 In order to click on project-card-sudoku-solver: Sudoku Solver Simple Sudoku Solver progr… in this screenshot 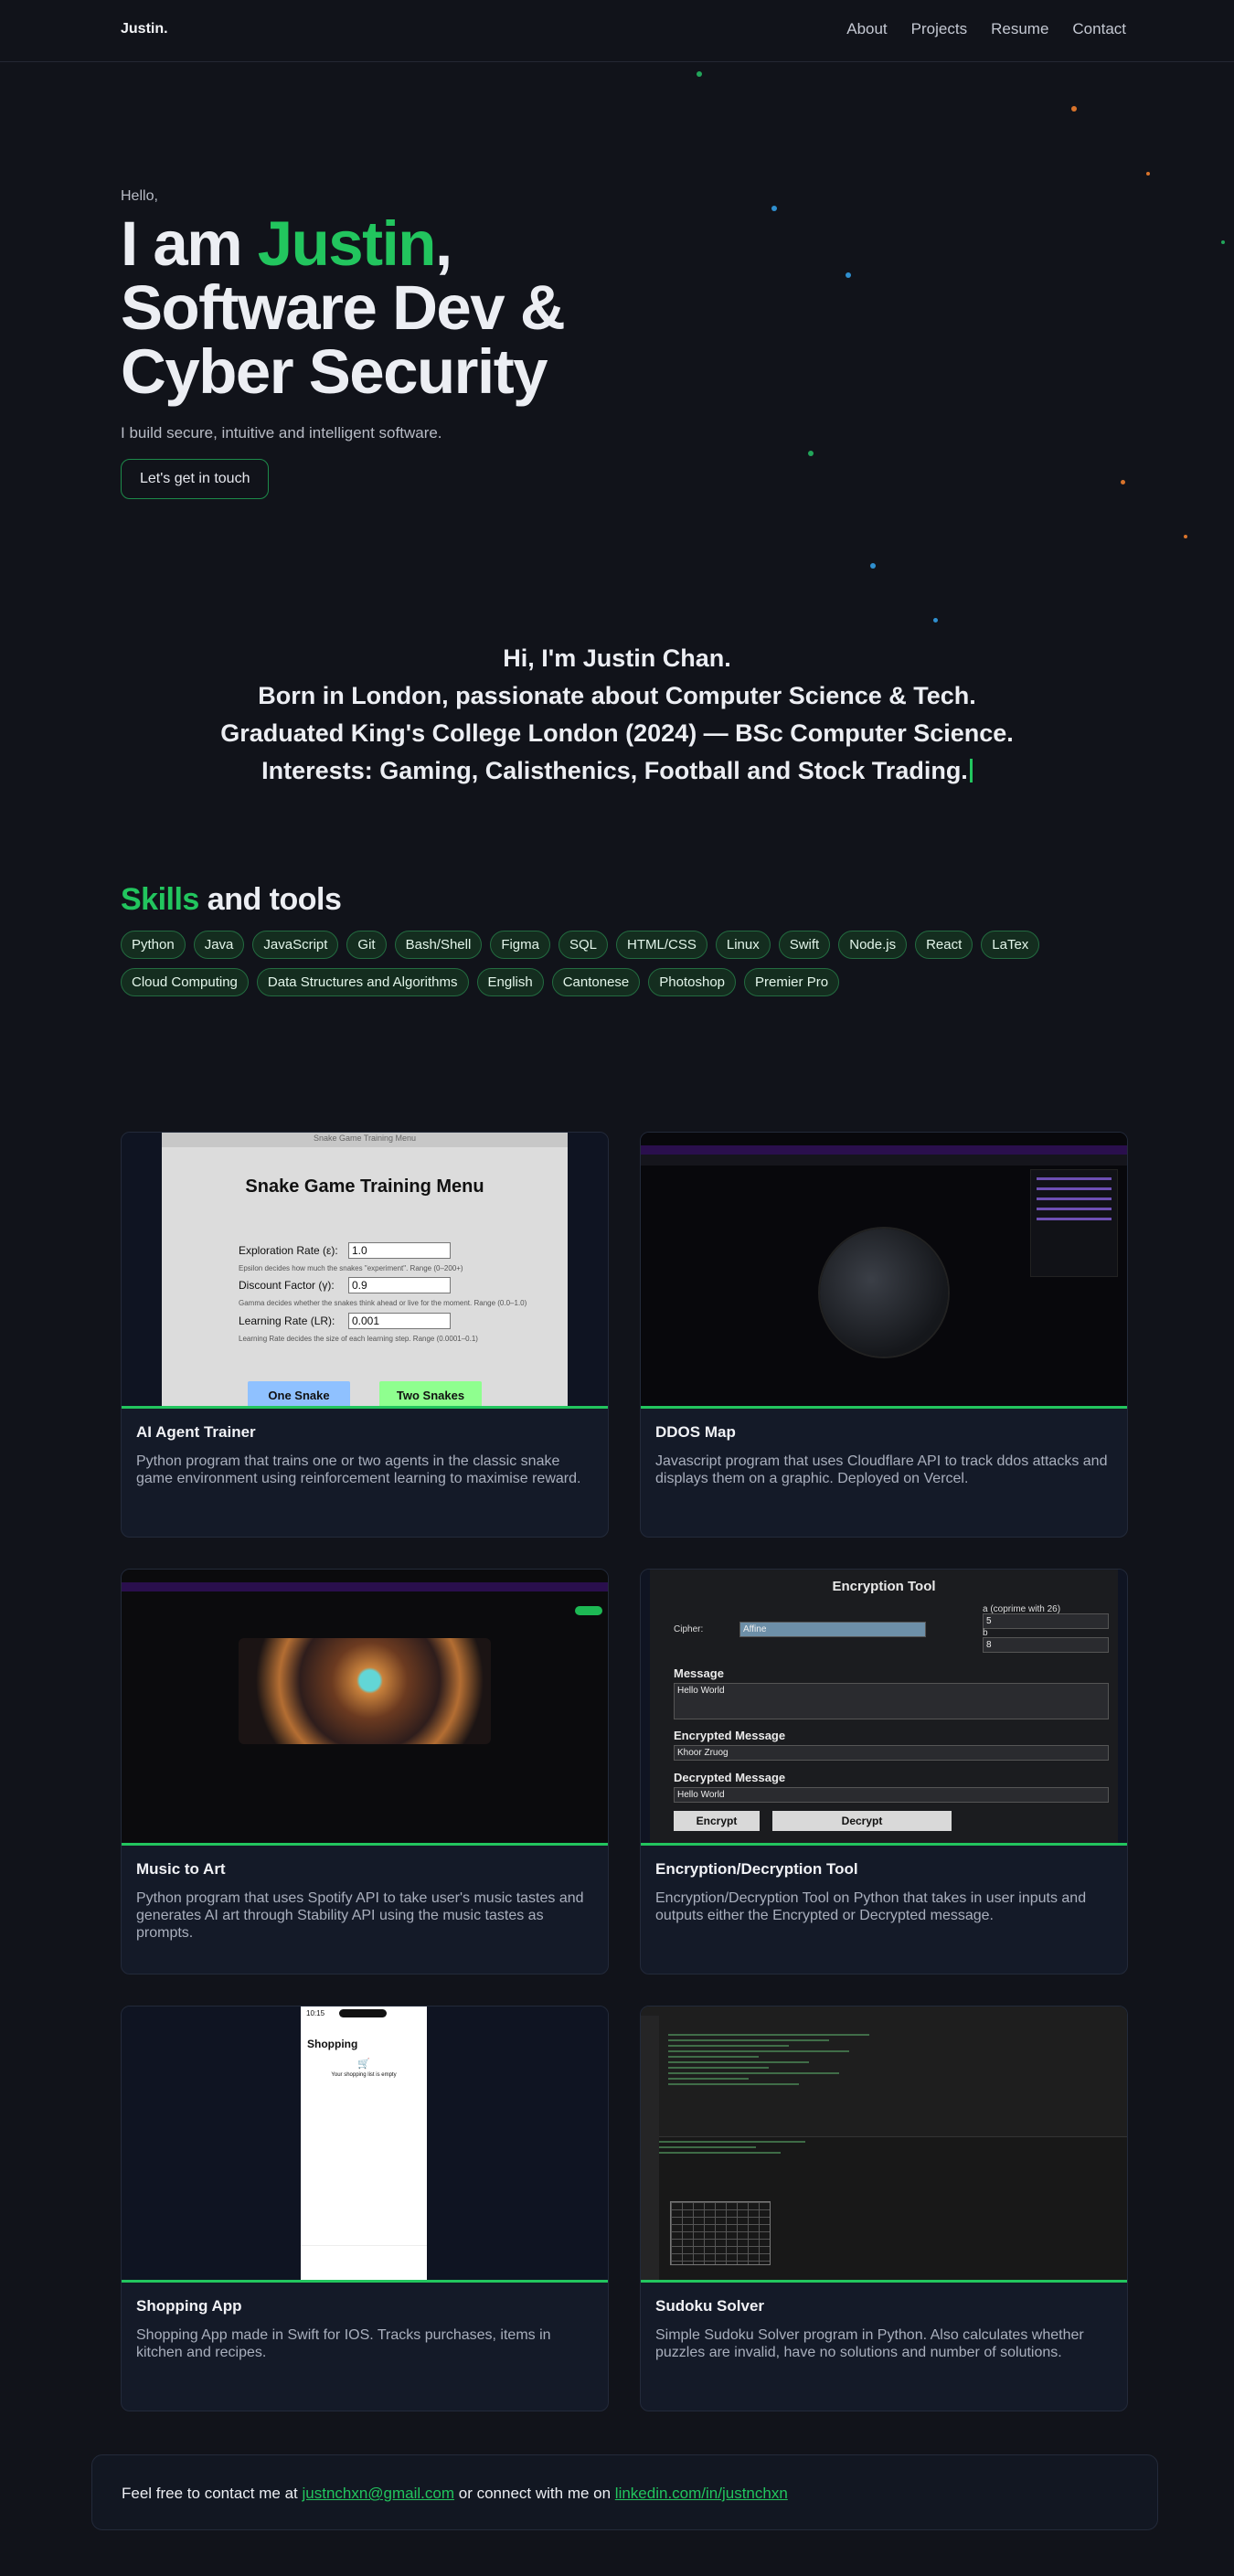, I will do `click(884, 2208)`.